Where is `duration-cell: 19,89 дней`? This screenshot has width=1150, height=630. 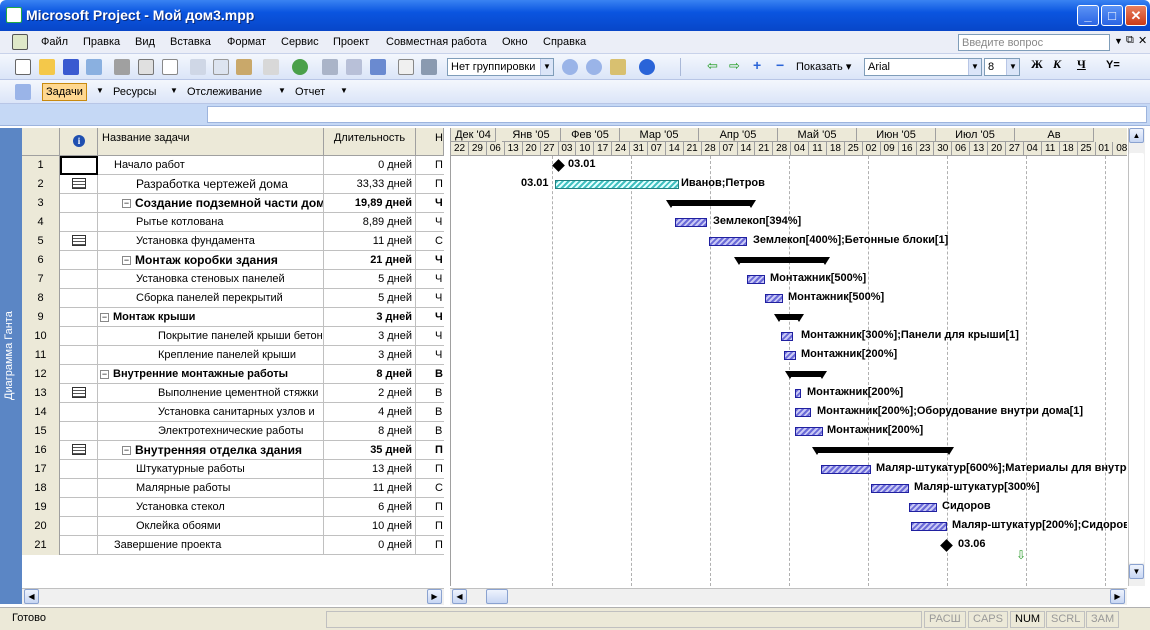
duration-cell: 19,89 дней is located at coordinates (370, 203).